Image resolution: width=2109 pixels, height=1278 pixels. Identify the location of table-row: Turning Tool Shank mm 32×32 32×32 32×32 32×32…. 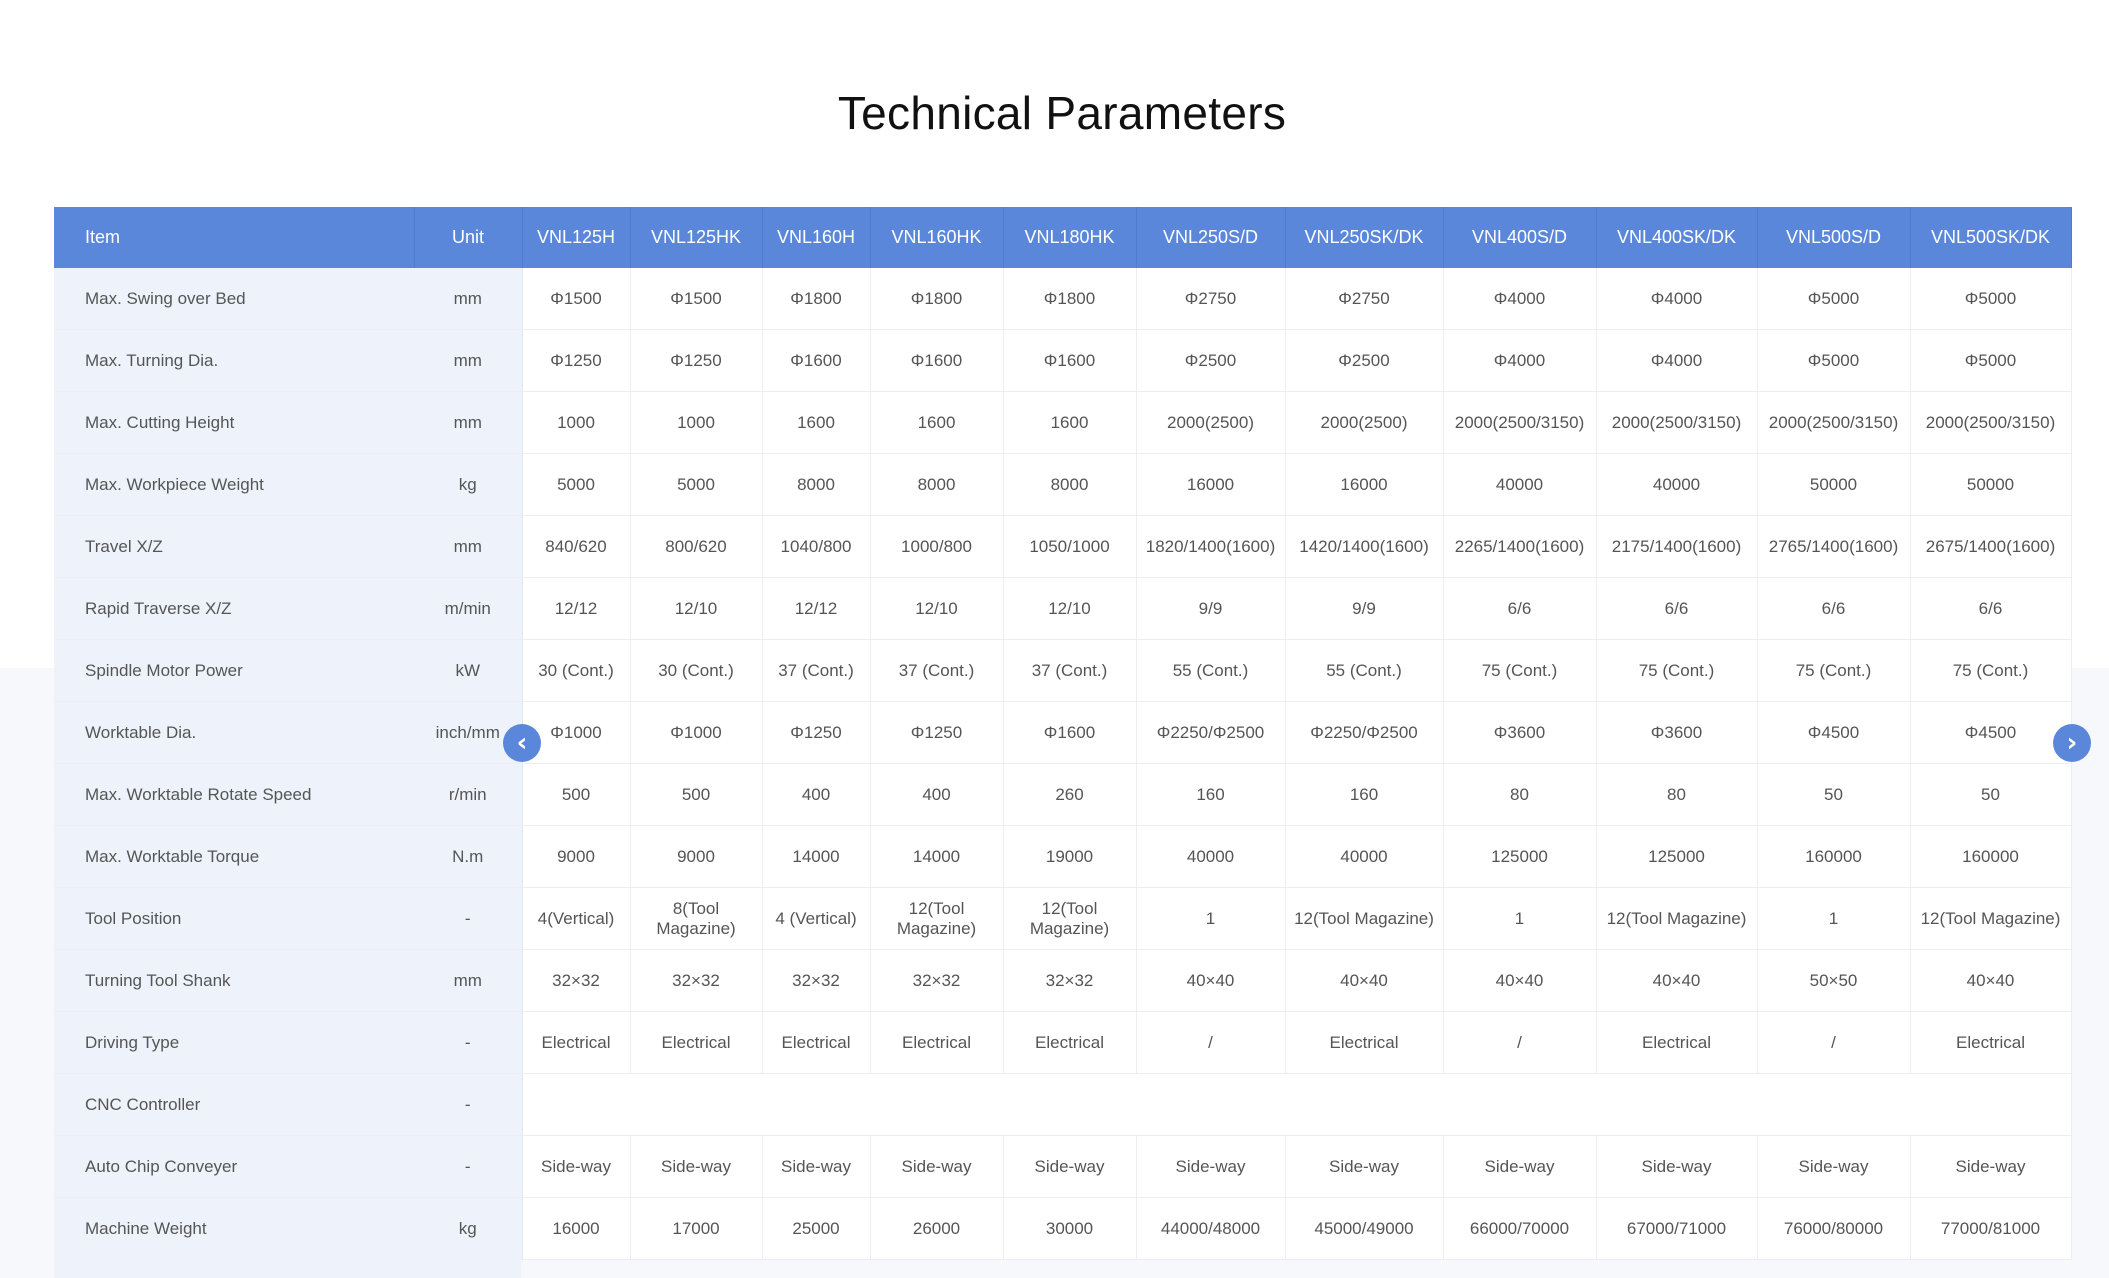
(1063, 980).